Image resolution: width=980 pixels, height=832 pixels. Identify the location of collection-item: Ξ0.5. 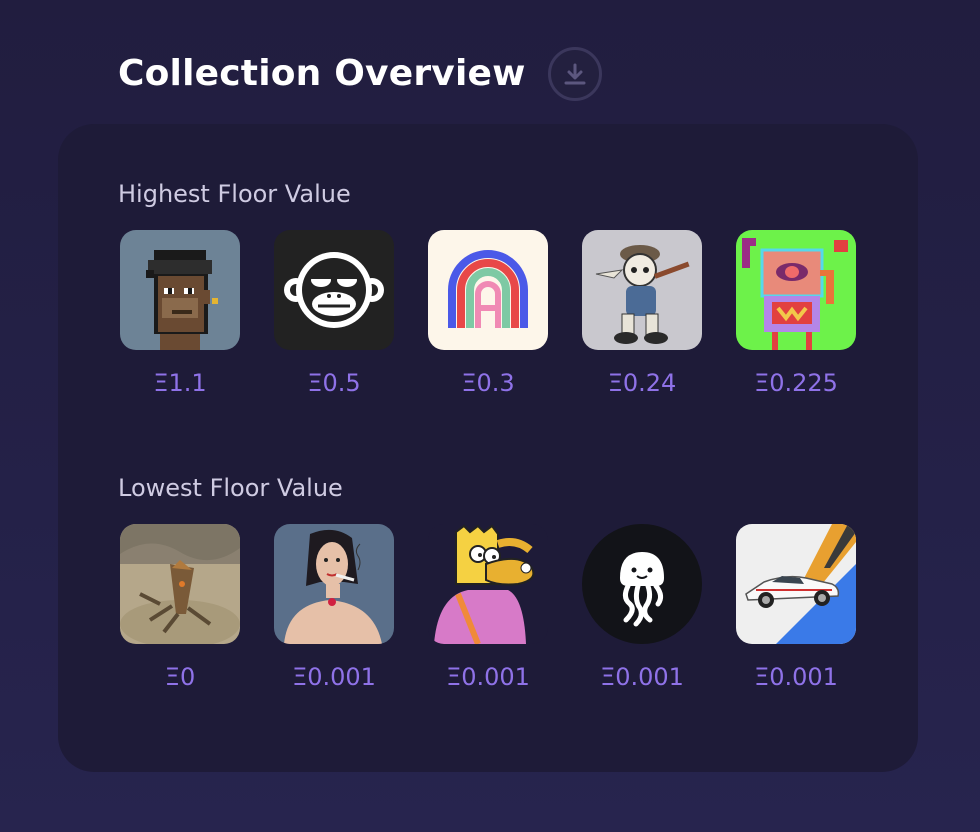
(334, 314).